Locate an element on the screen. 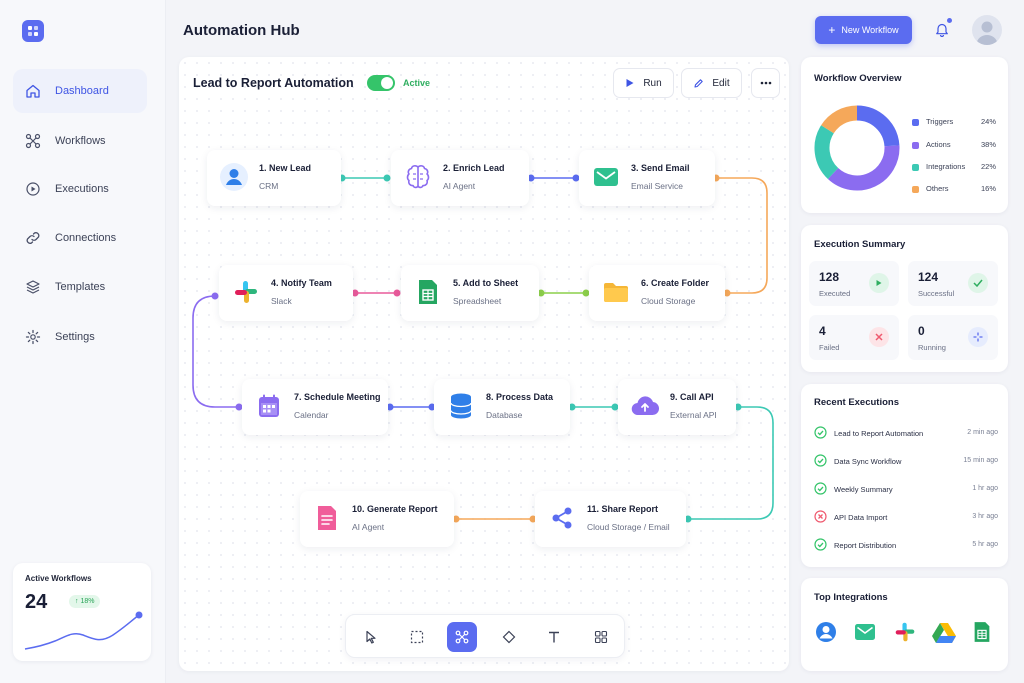 The height and width of the screenshot is (683, 1024). sidebar-item-templates: Templates is located at coordinates (80, 287).